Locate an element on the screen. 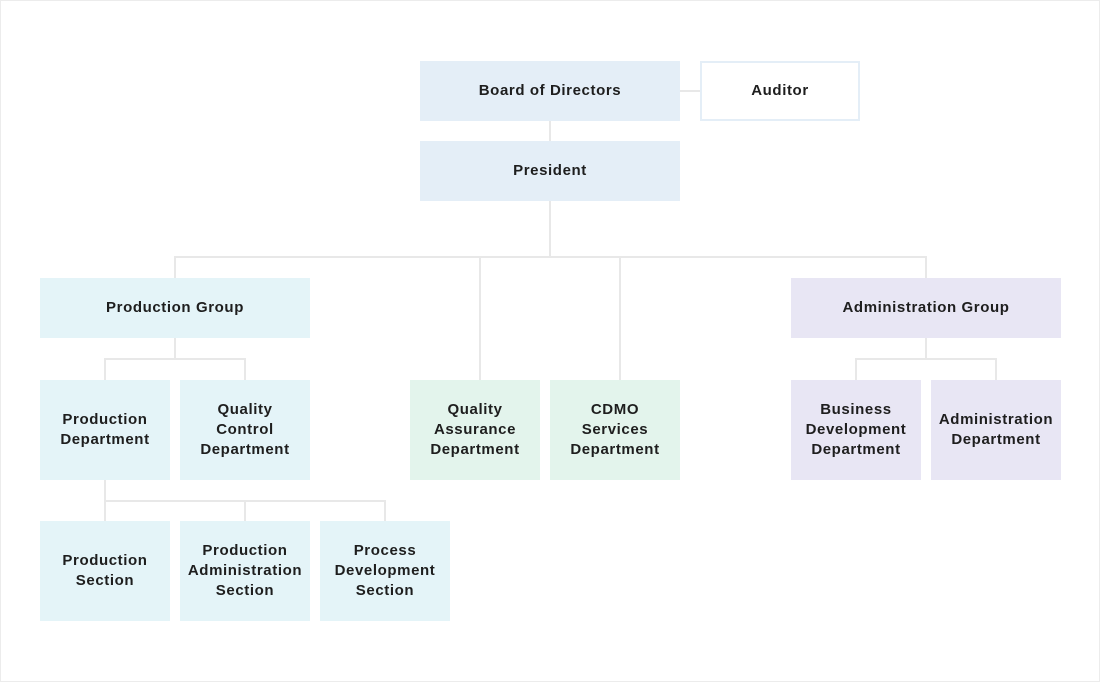 This screenshot has height=682, width=1100. connector-to-administration-department is located at coordinates (996, 369).